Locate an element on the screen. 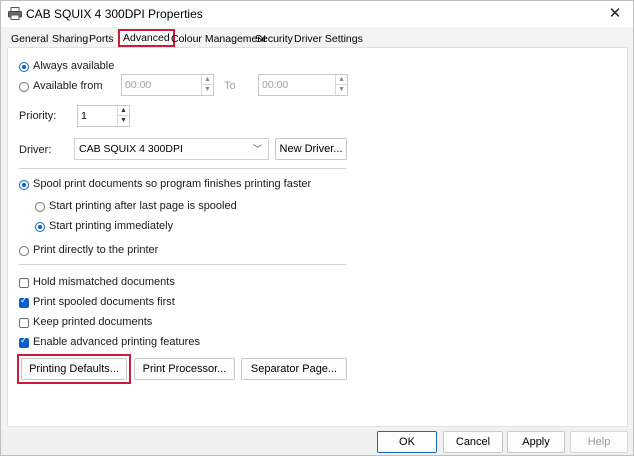 This screenshot has width=634, height=456. priority-up-icon: ▲ is located at coordinates (123, 111).